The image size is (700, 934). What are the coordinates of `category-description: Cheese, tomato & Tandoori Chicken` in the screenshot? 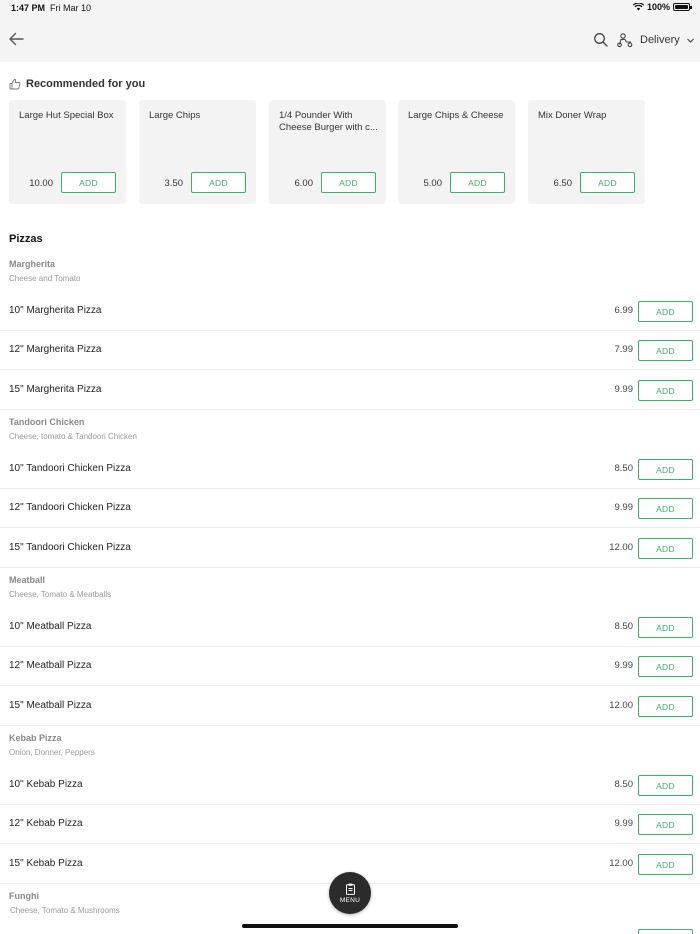 It's located at (73, 436).